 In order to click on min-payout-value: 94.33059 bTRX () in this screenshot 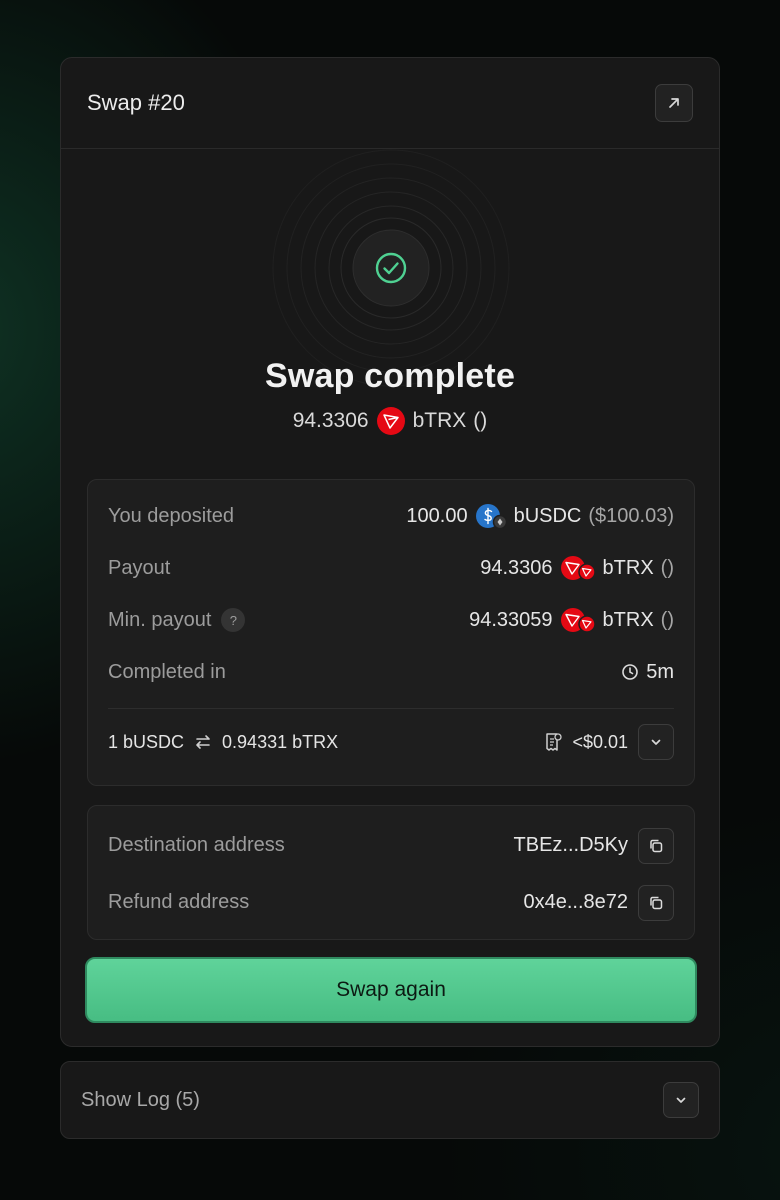, I will do `click(571, 620)`.